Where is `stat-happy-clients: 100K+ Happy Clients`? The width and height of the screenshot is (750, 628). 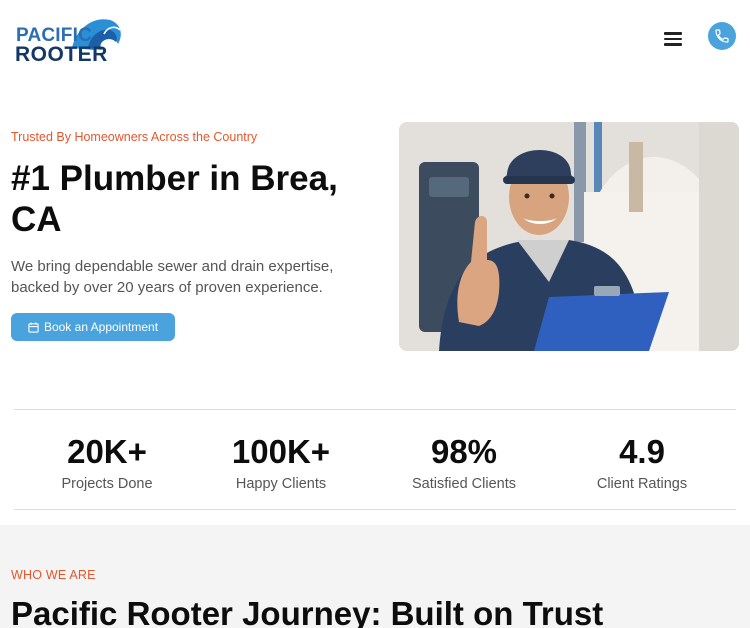
stat-happy-clients: 100K+ Happy Clients is located at coordinates (281, 462).